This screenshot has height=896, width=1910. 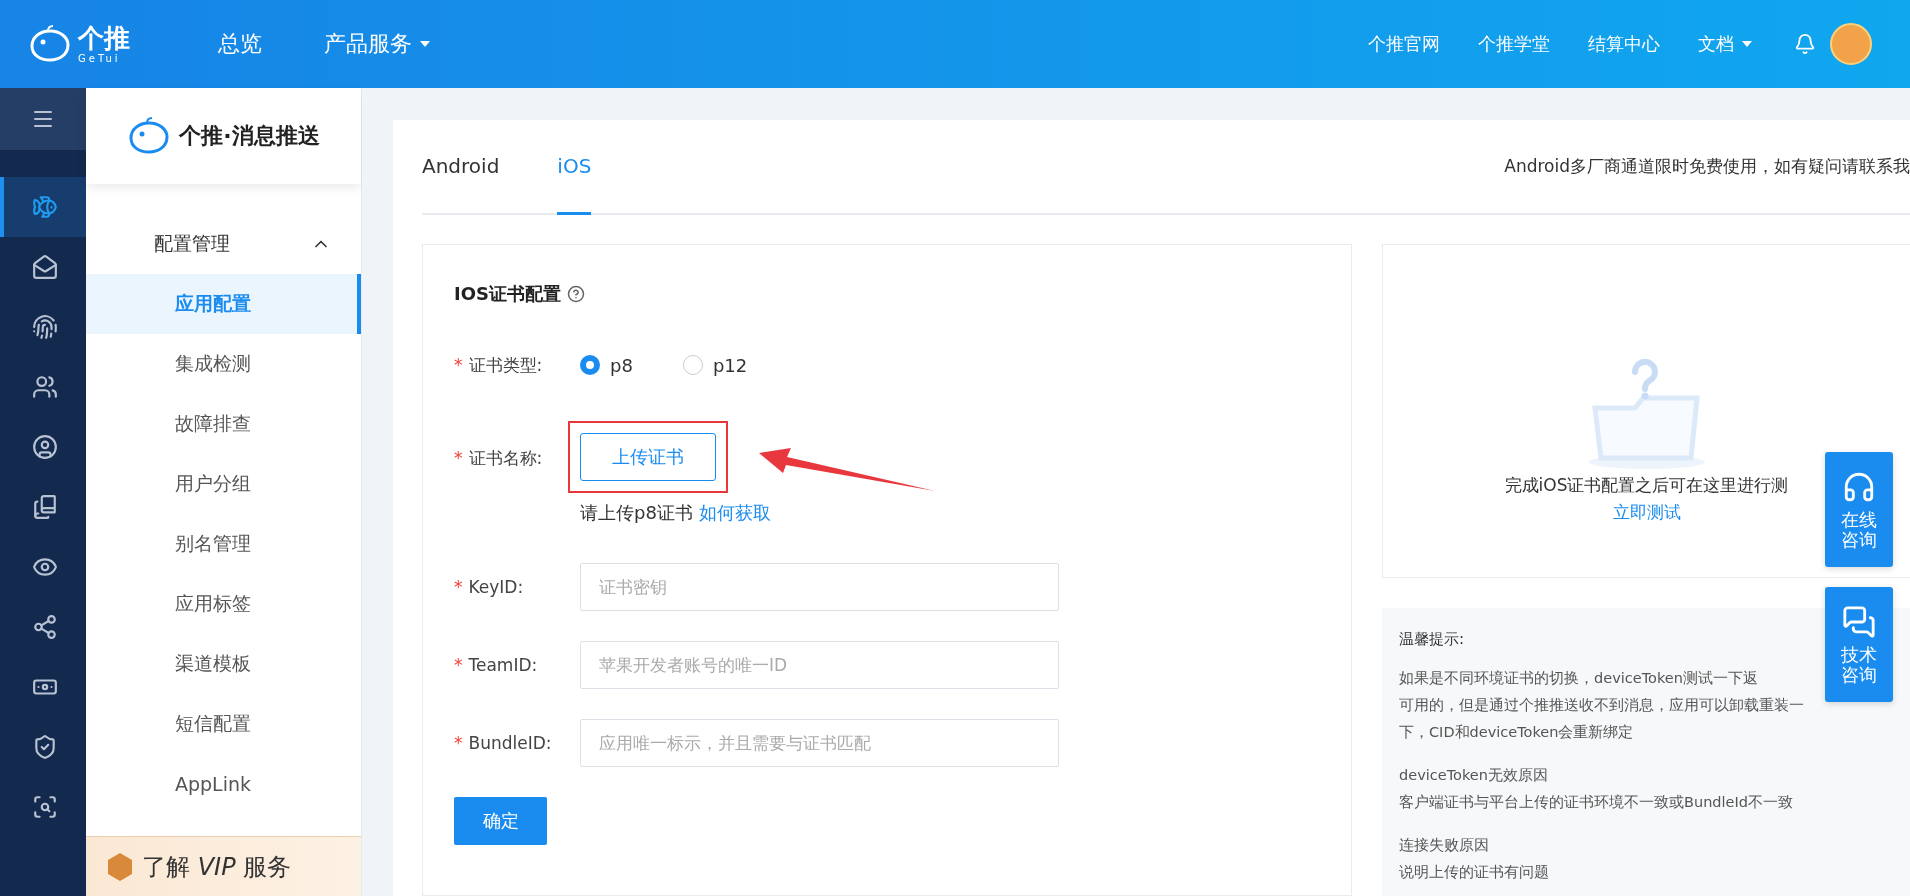 I want to click on menu-button, so click(x=43, y=119).